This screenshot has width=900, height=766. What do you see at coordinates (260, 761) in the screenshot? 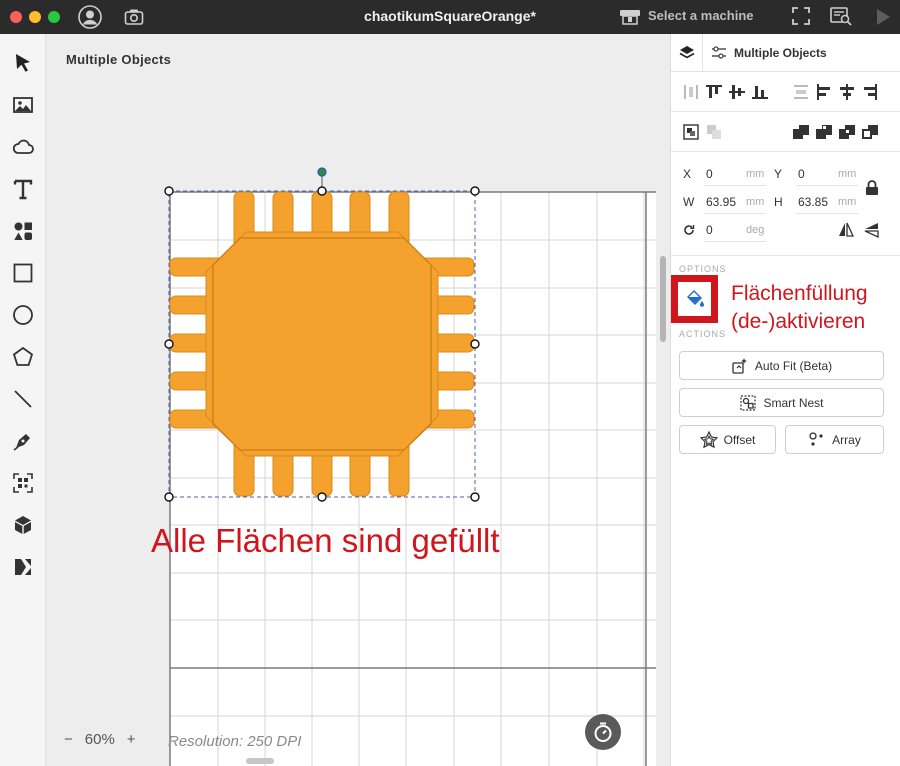
I see `horizontal-scrollbar` at bounding box center [260, 761].